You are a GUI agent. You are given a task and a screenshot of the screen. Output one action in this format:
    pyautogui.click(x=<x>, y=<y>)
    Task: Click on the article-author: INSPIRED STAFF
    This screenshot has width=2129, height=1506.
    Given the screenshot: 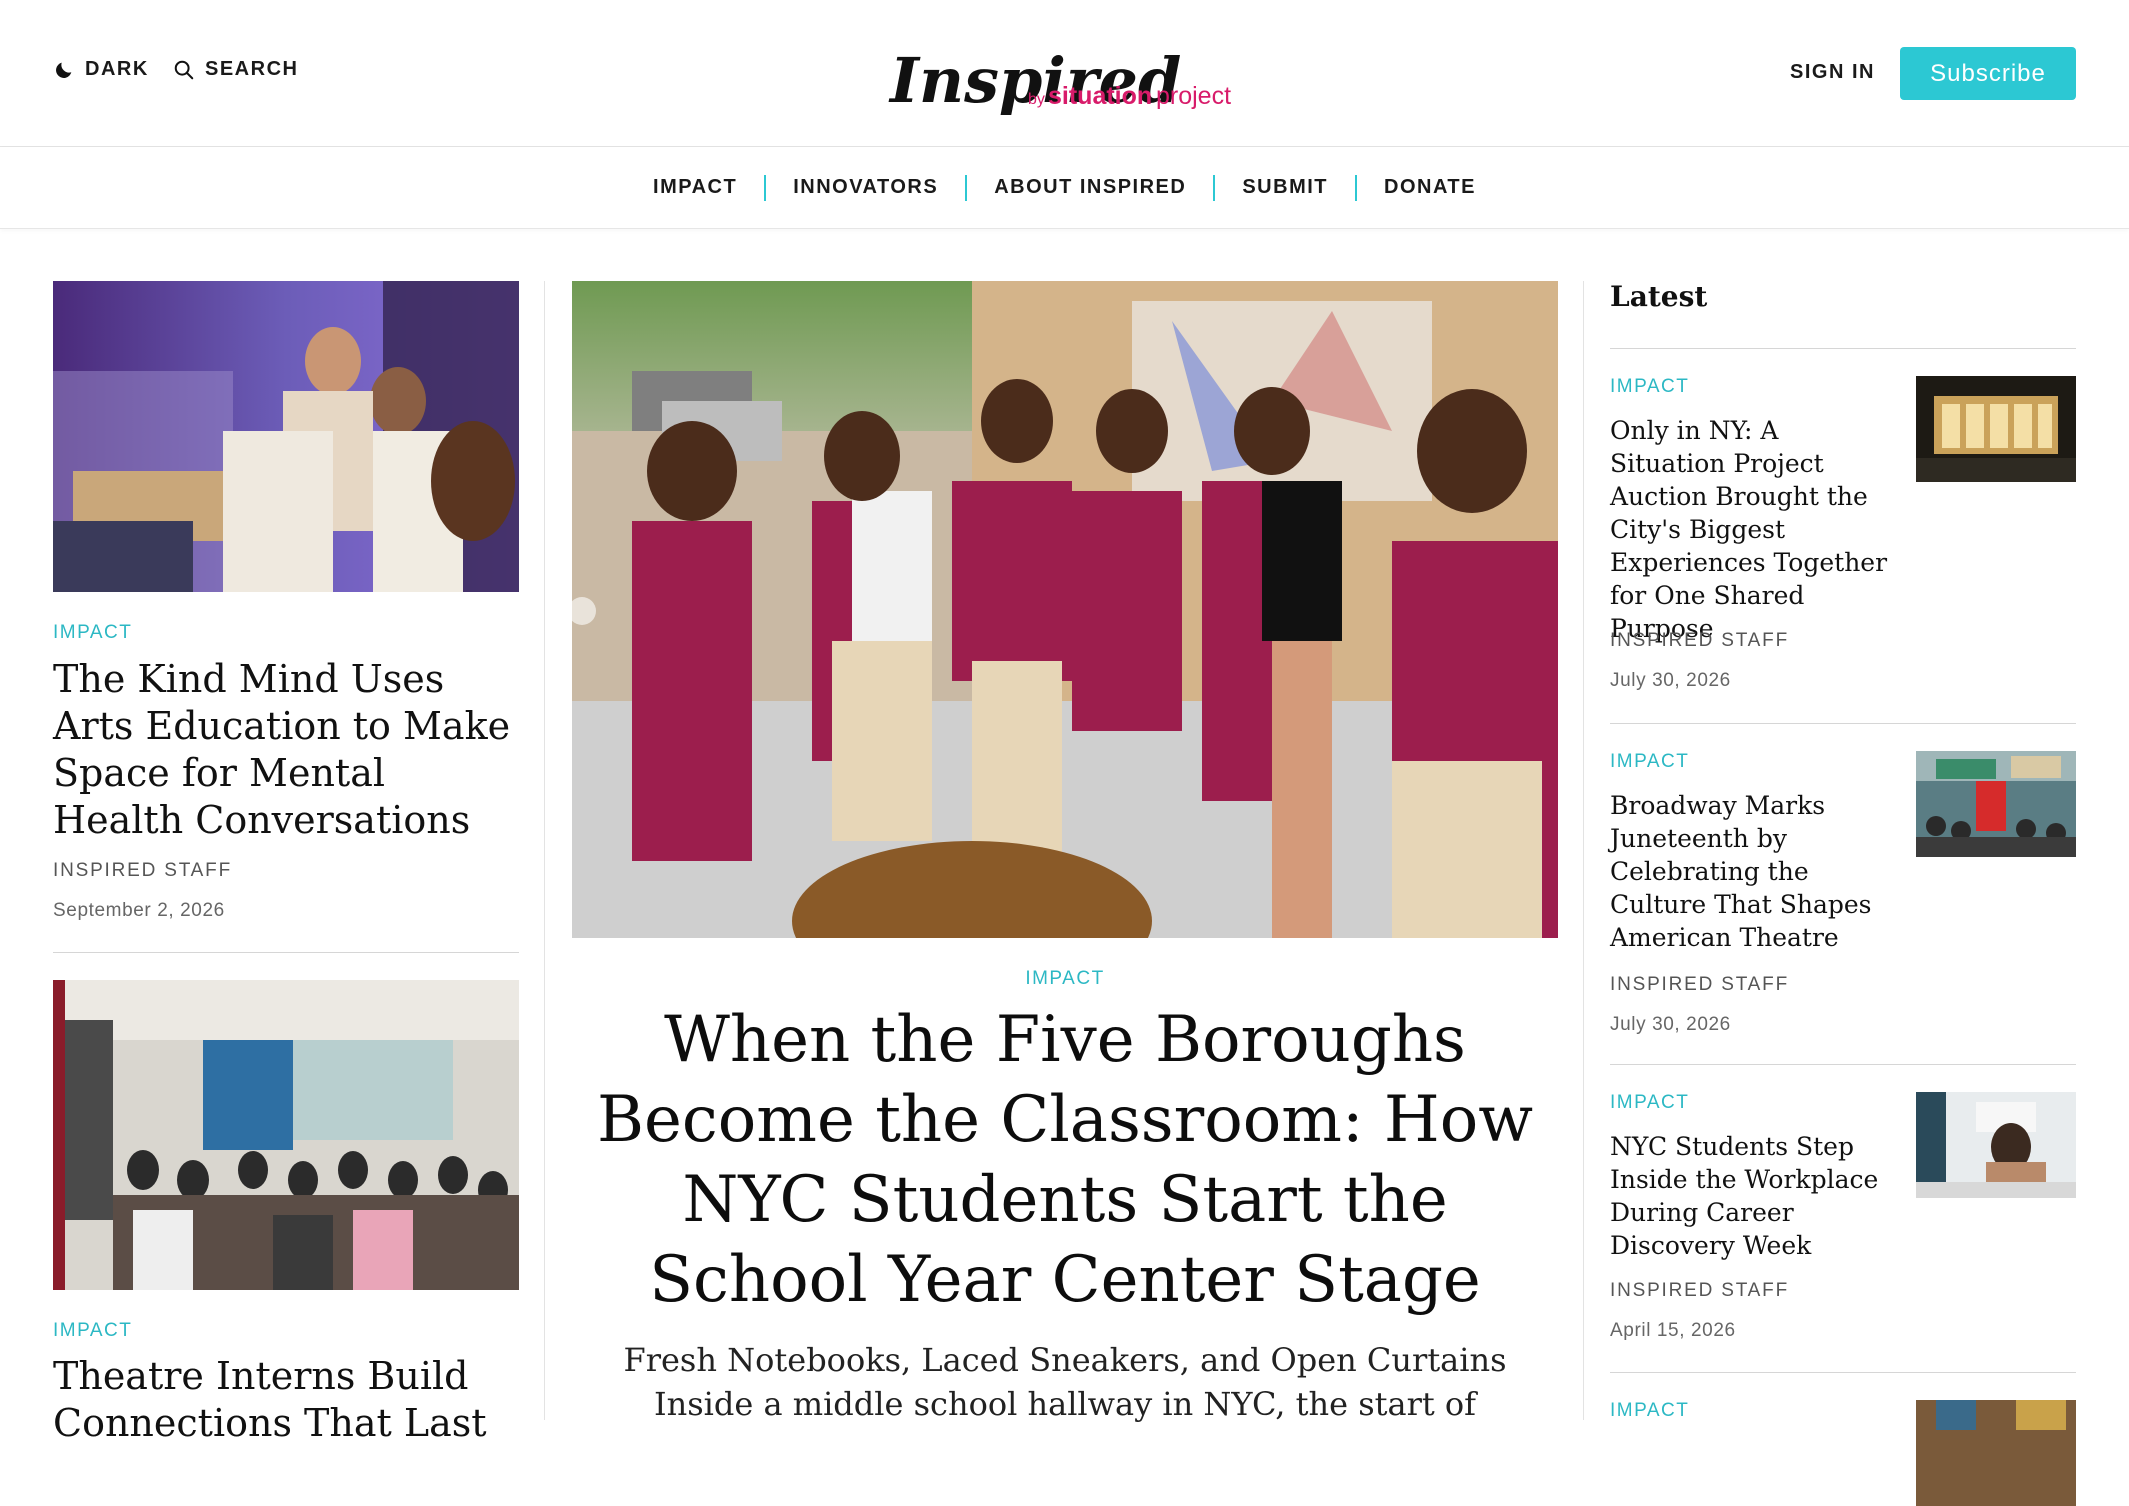 What is the action you would take?
    pyautogui.click(x=142, y=871)
    